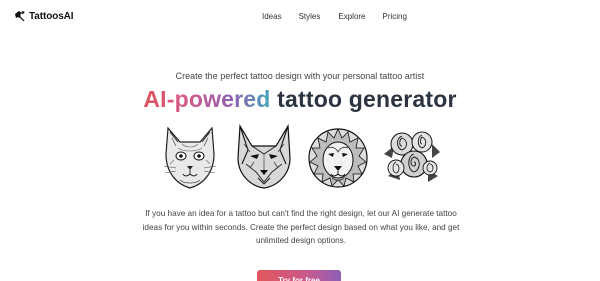 Image resolution: width=600 pixels, height=281 pixels. I want to click on headline-rest: tattoo generator, so click(367, 99).